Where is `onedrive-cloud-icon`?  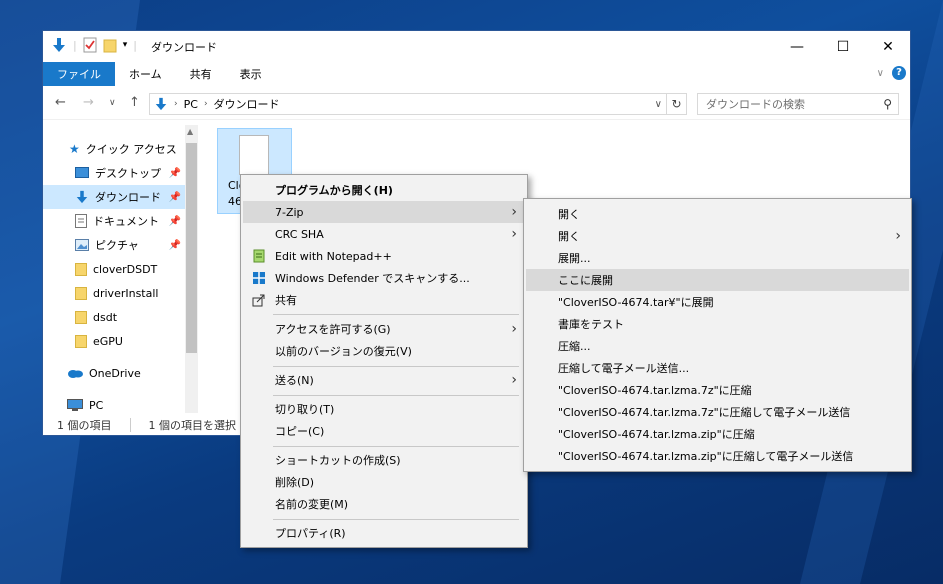 onedrive-cloud-icon is located at coordinates (75, 374).